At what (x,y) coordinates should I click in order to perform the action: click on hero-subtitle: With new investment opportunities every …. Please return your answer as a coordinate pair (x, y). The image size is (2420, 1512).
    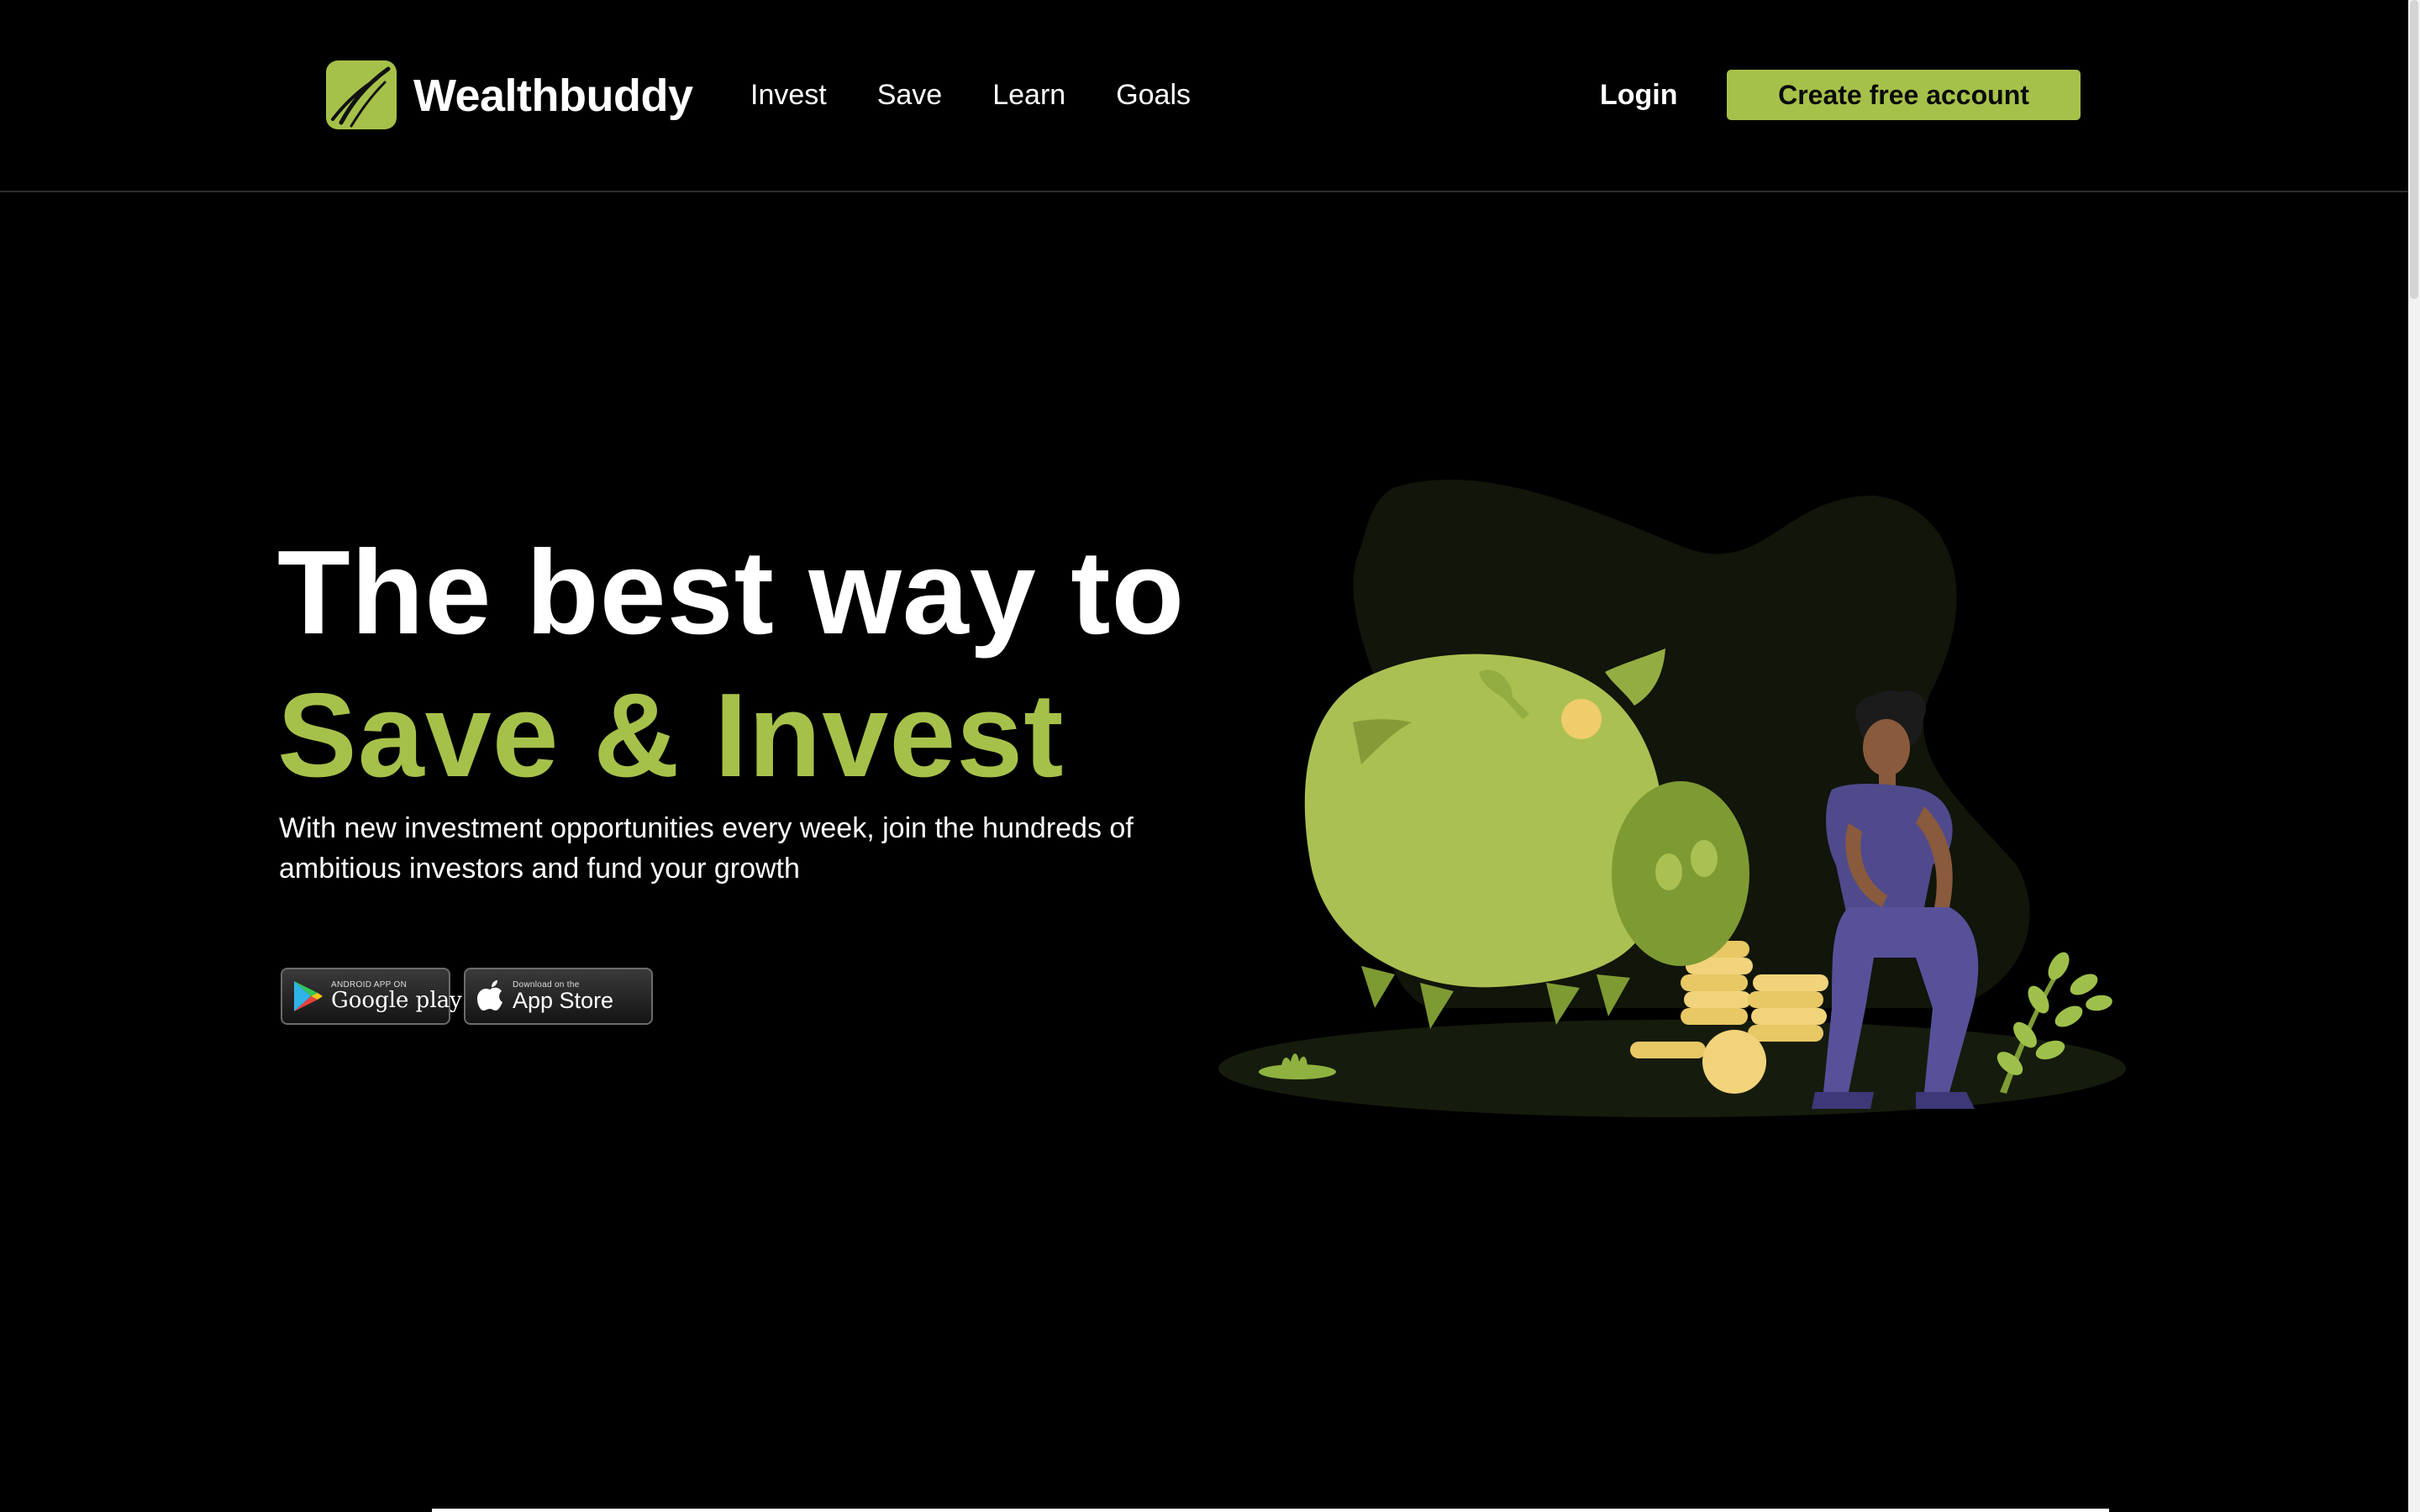
    Looking at the image, I should click on (706, 848).